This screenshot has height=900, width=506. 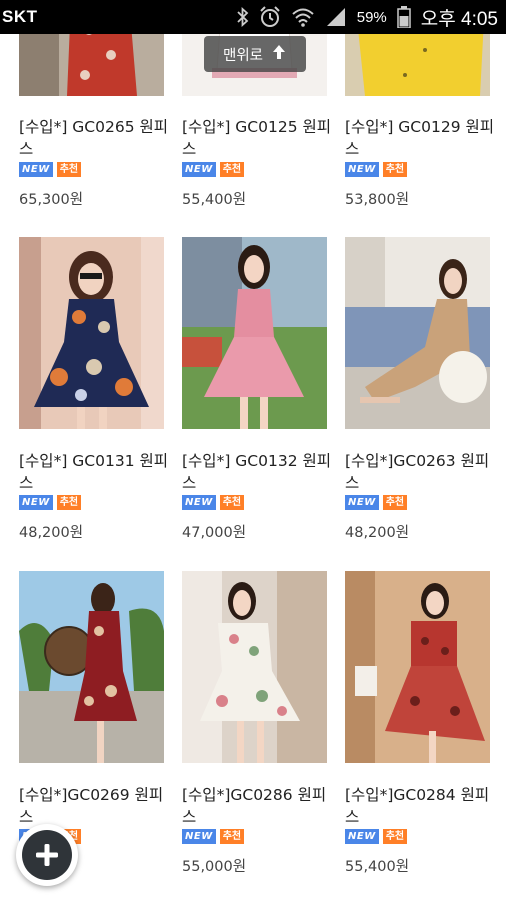 What do you see at coordinates (270, 17) in the screenshot?
I see `alarm-icon` at bounding box center [270, 17].